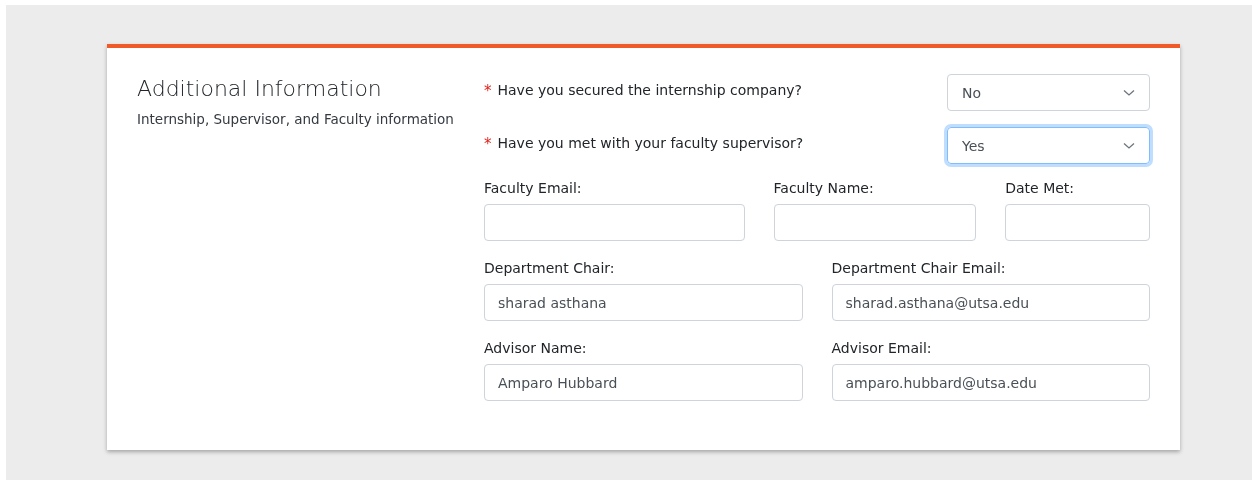 This screenshot has width=1252, height=480. Describe the element at coordinates (918, 268) in the screenshot. I see `field-label: Department Chair Email:` at that location.